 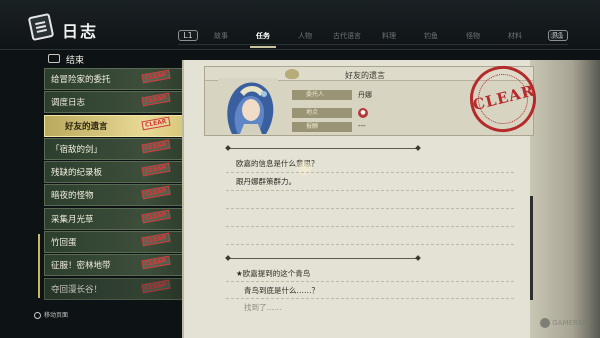 I want to click on row-value-client: 丹娜, so click(x=365, y=95).